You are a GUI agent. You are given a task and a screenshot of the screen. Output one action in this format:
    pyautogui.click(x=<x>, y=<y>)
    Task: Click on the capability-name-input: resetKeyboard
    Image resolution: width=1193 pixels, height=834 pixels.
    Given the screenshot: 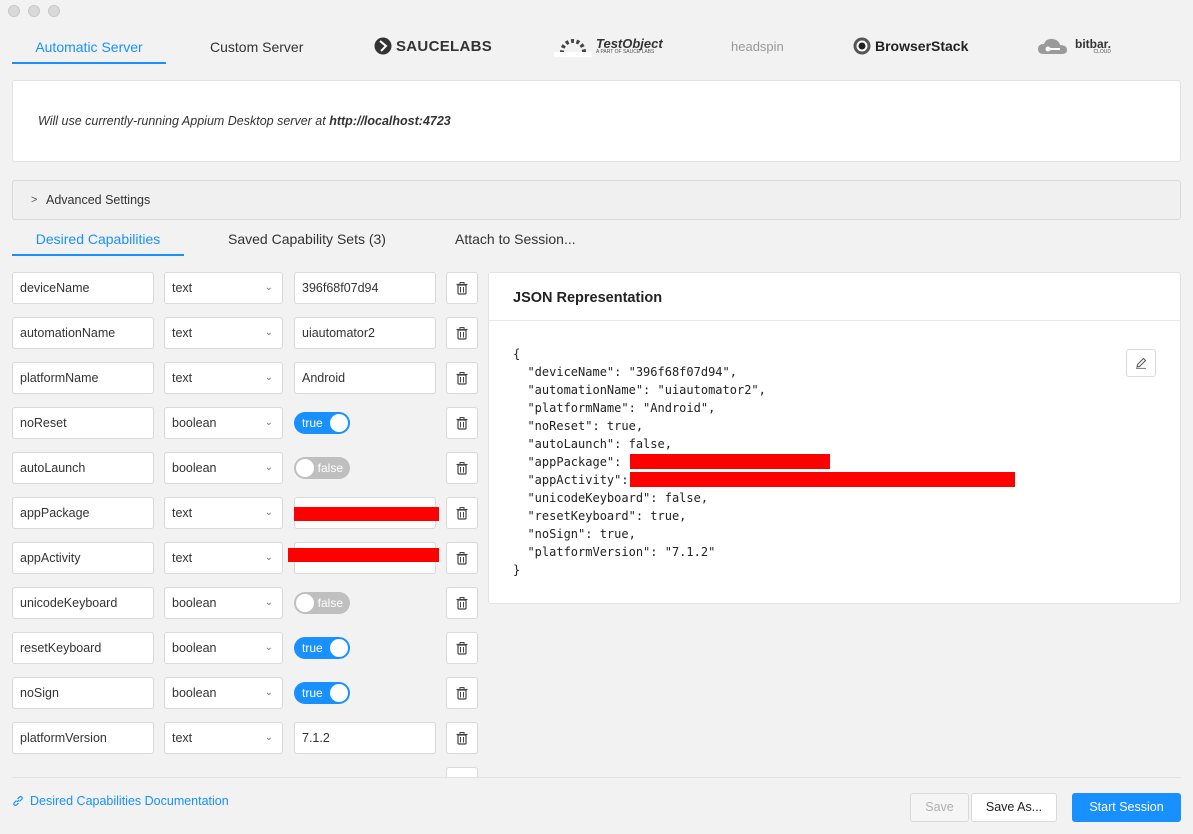 What is the action you would take?
    pyautogui.click(x=83, y=648)
    